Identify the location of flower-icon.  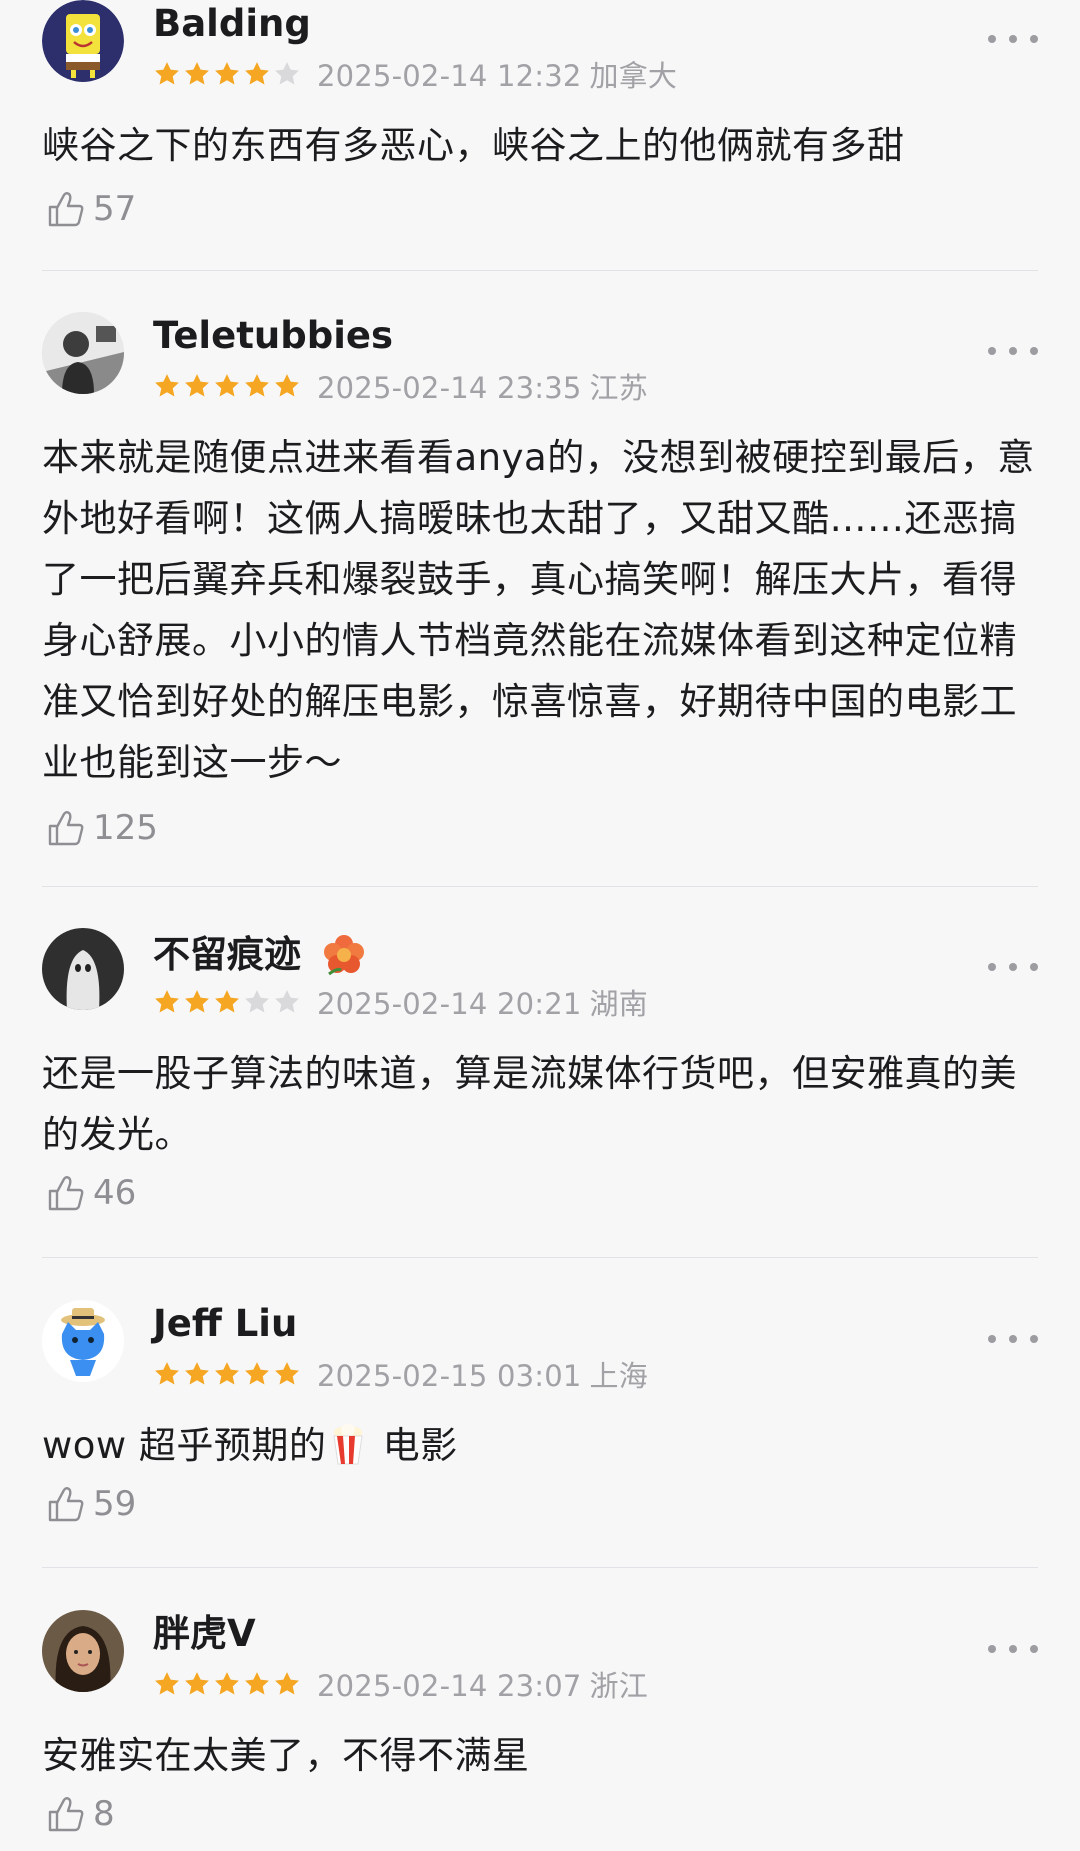
(344, 955).